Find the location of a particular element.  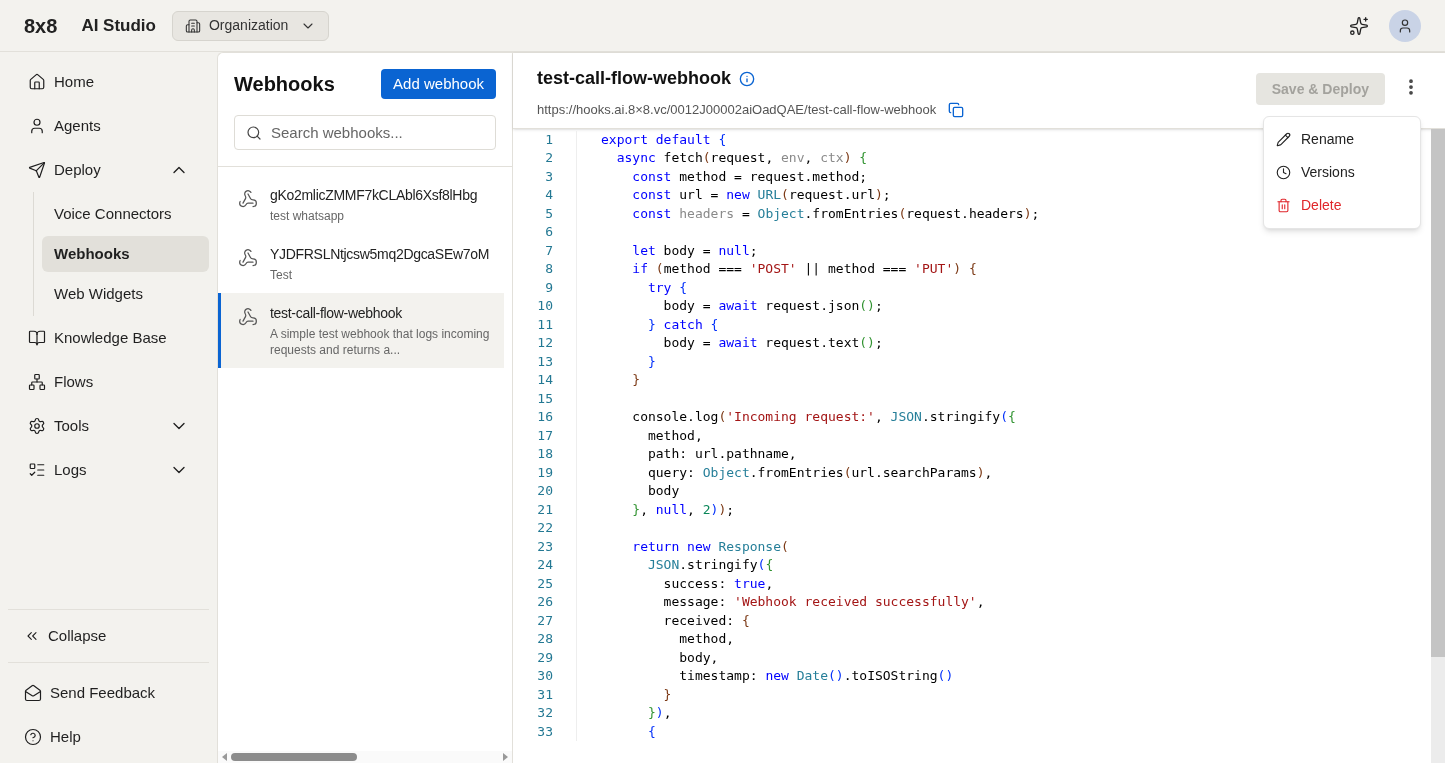

line-number: 29 is located at coordinates (544, 657).